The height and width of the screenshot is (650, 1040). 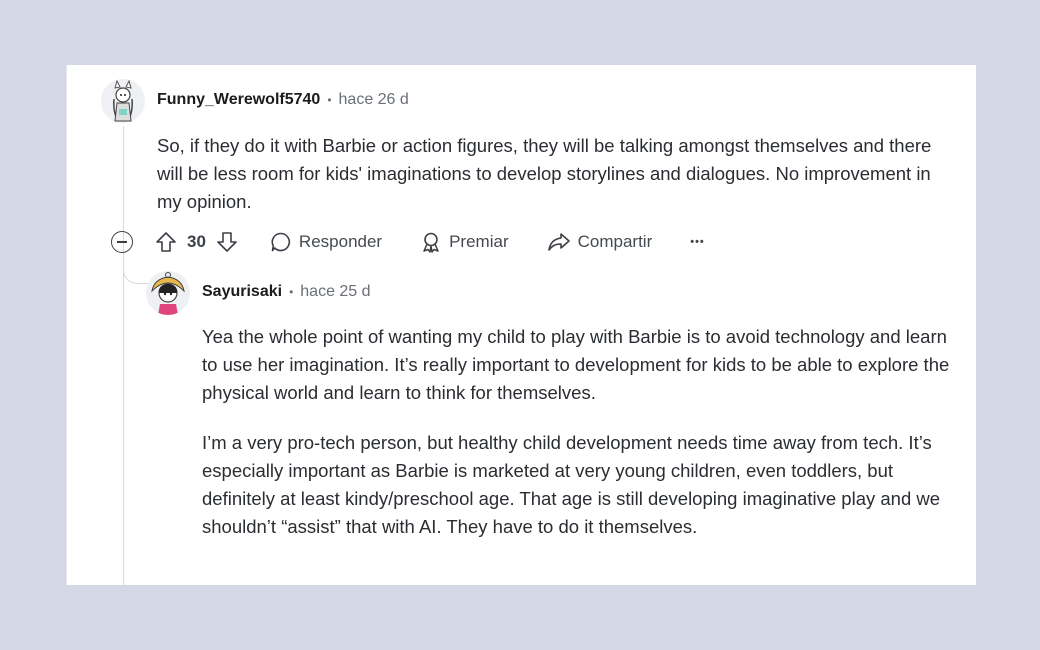 What do you see at coordinates (479, 241) in the screenshot?
I see `award-label: Premiar` at bounding box center [479, 241].